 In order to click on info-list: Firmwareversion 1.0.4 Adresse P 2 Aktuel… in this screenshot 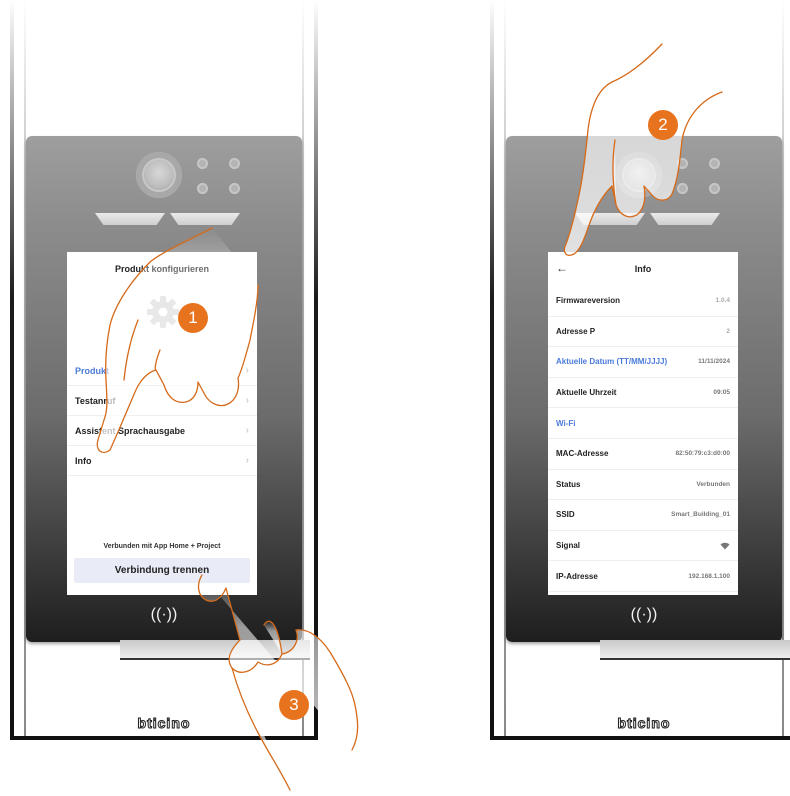, I will do `click(643, 439)`.